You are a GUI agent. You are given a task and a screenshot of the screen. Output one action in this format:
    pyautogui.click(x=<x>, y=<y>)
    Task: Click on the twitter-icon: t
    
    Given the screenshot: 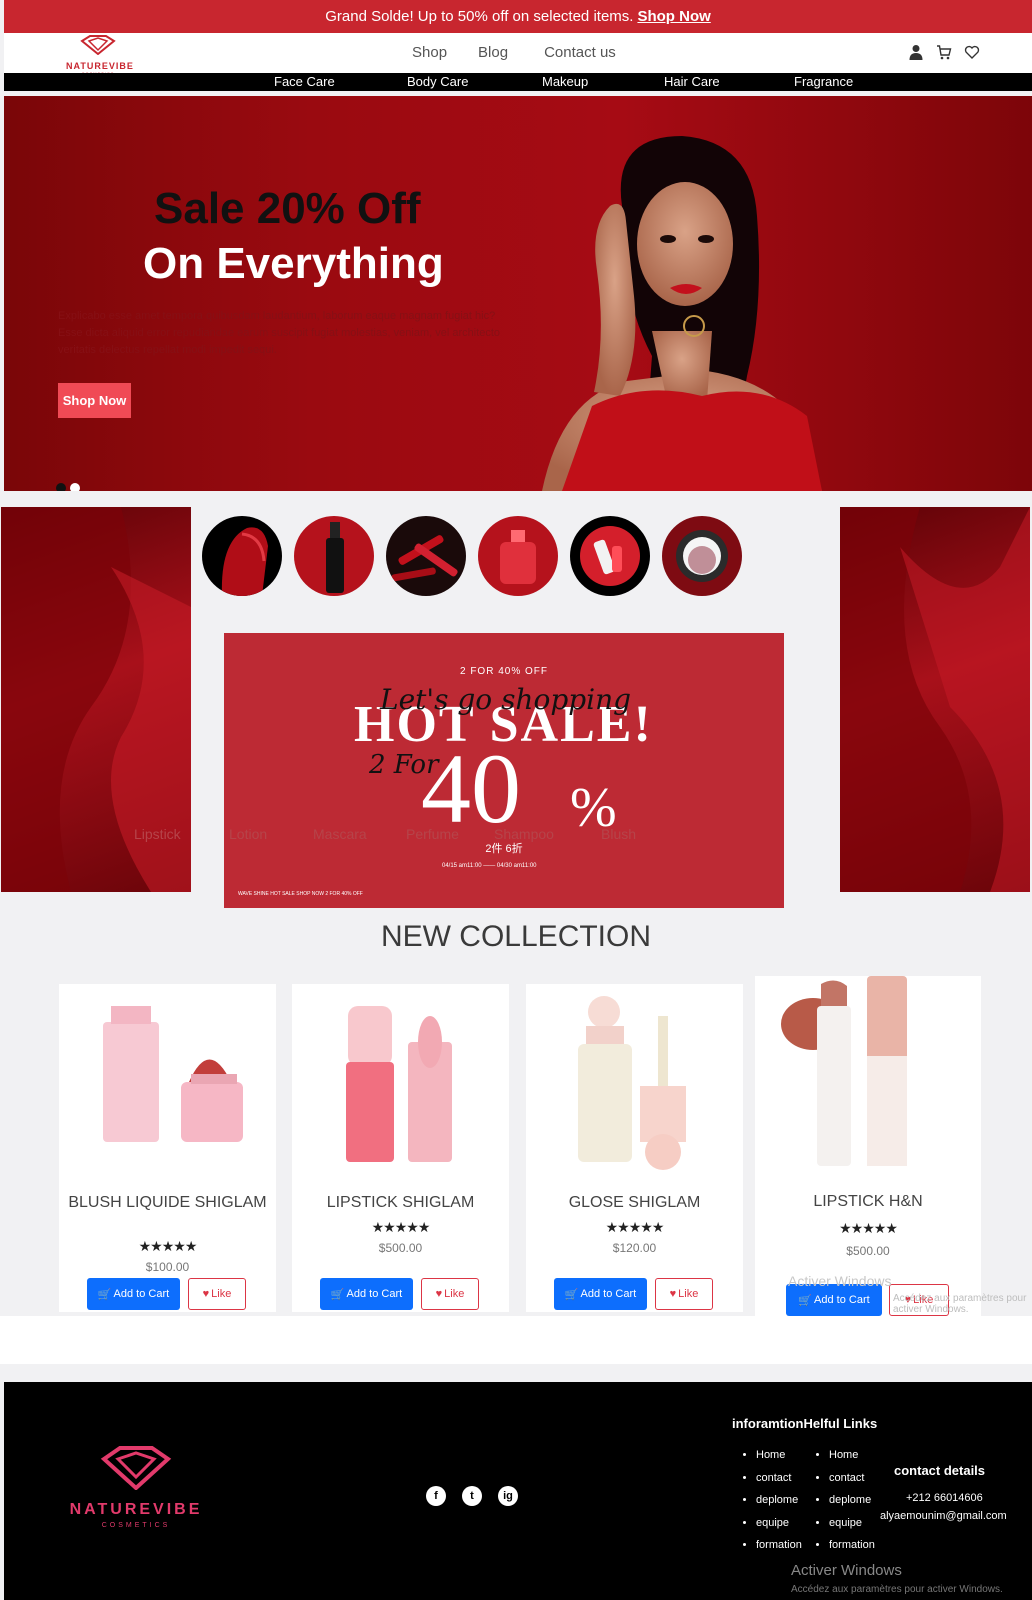 What is the action you would take?
    pyautogui.click(x=472, y=1496)
    